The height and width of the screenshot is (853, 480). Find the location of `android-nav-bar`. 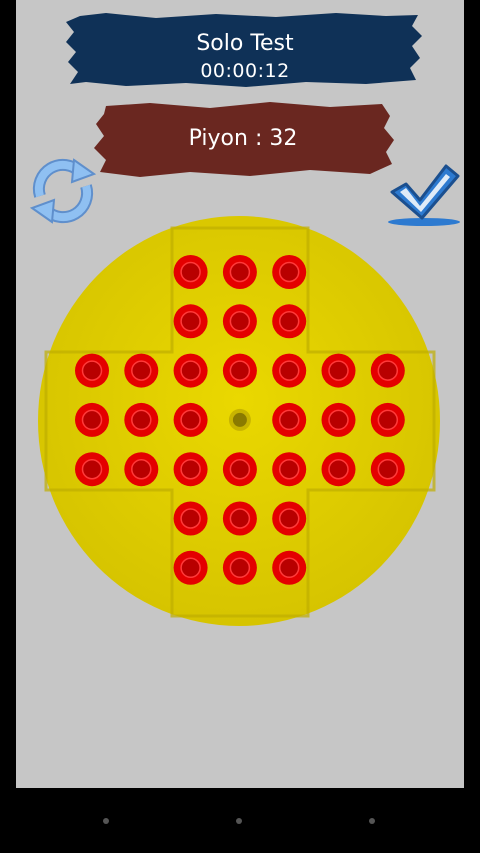

android-nav-bar is located at coordinates (240, 820).